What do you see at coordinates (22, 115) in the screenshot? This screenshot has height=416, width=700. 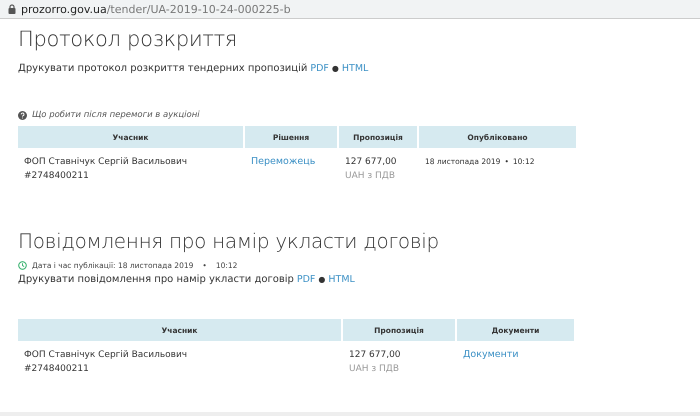 I see `help-icon` at bounding box center [22, 115].